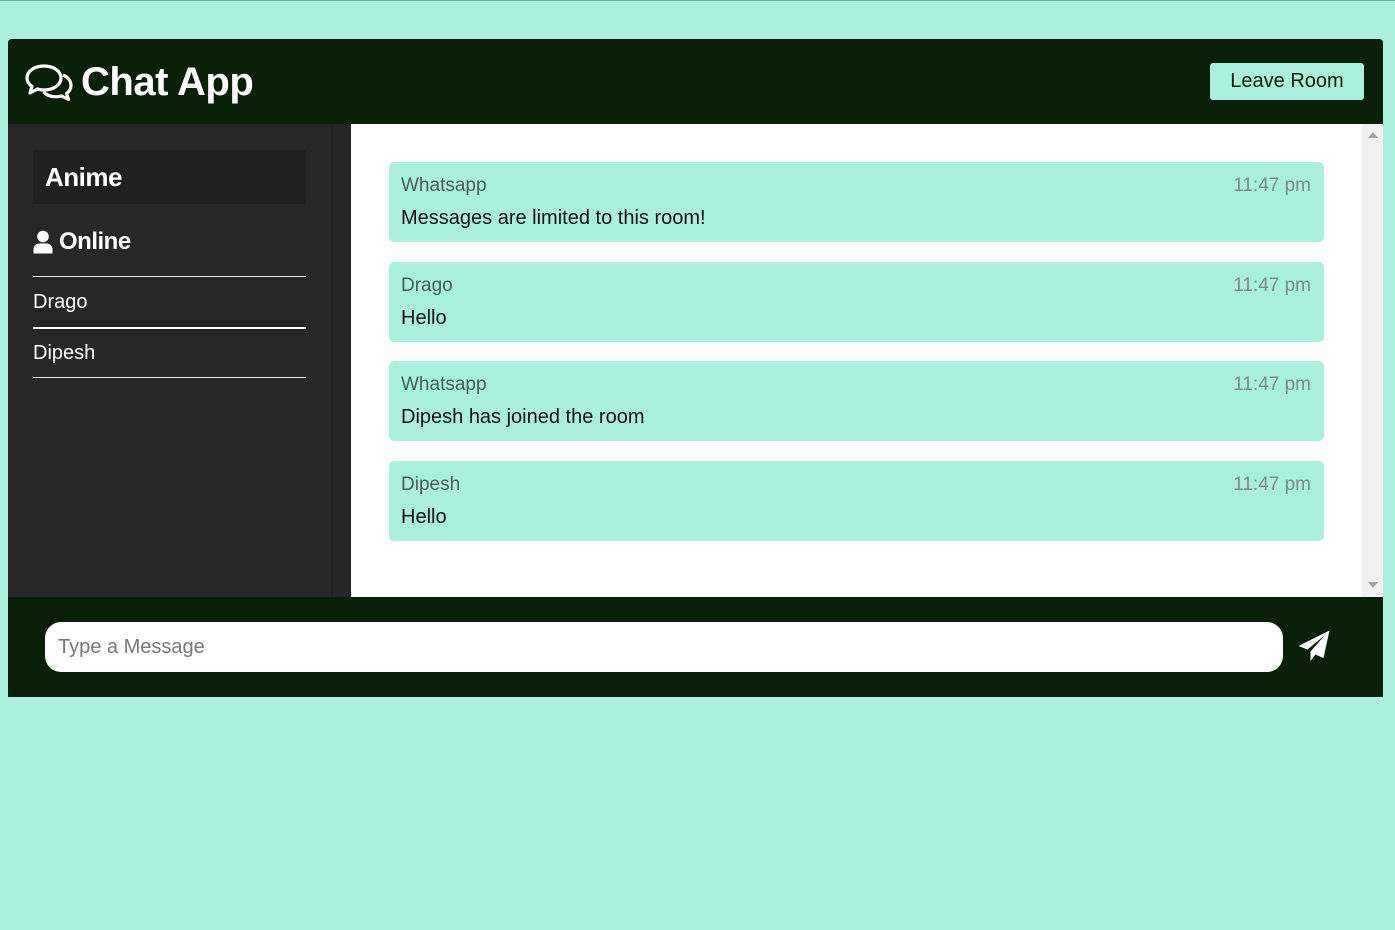 Image resolution: width=1395 pixels, height=930 pixels. I want to click on user-list-item: Drago, so click(169, 301).